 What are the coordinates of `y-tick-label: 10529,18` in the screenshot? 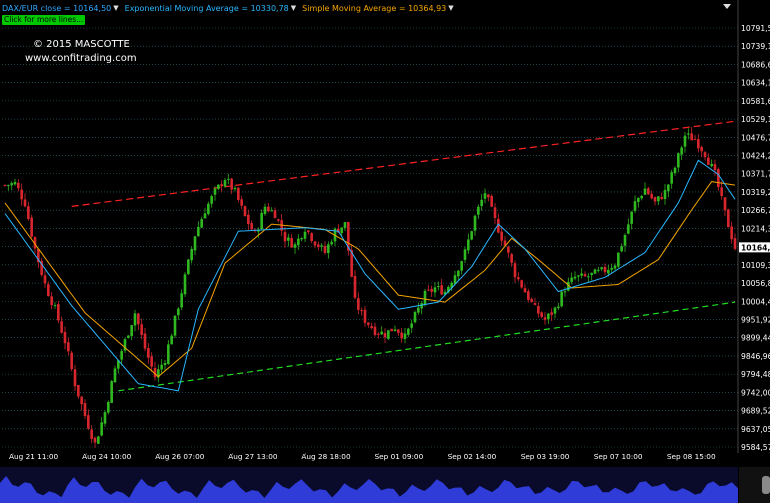 It's located at (755, 119).